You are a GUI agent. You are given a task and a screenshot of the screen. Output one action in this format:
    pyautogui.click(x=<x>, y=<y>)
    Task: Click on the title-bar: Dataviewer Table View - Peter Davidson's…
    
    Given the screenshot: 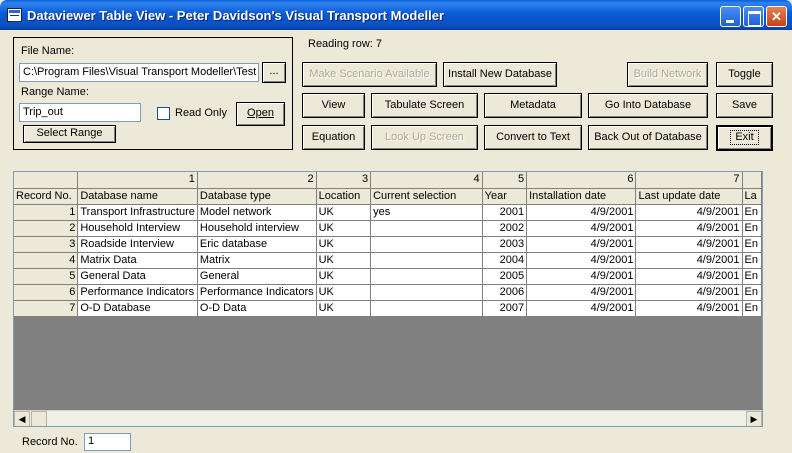 What is the action you would take?
    pyautogui.click(x=396, y=15)
    